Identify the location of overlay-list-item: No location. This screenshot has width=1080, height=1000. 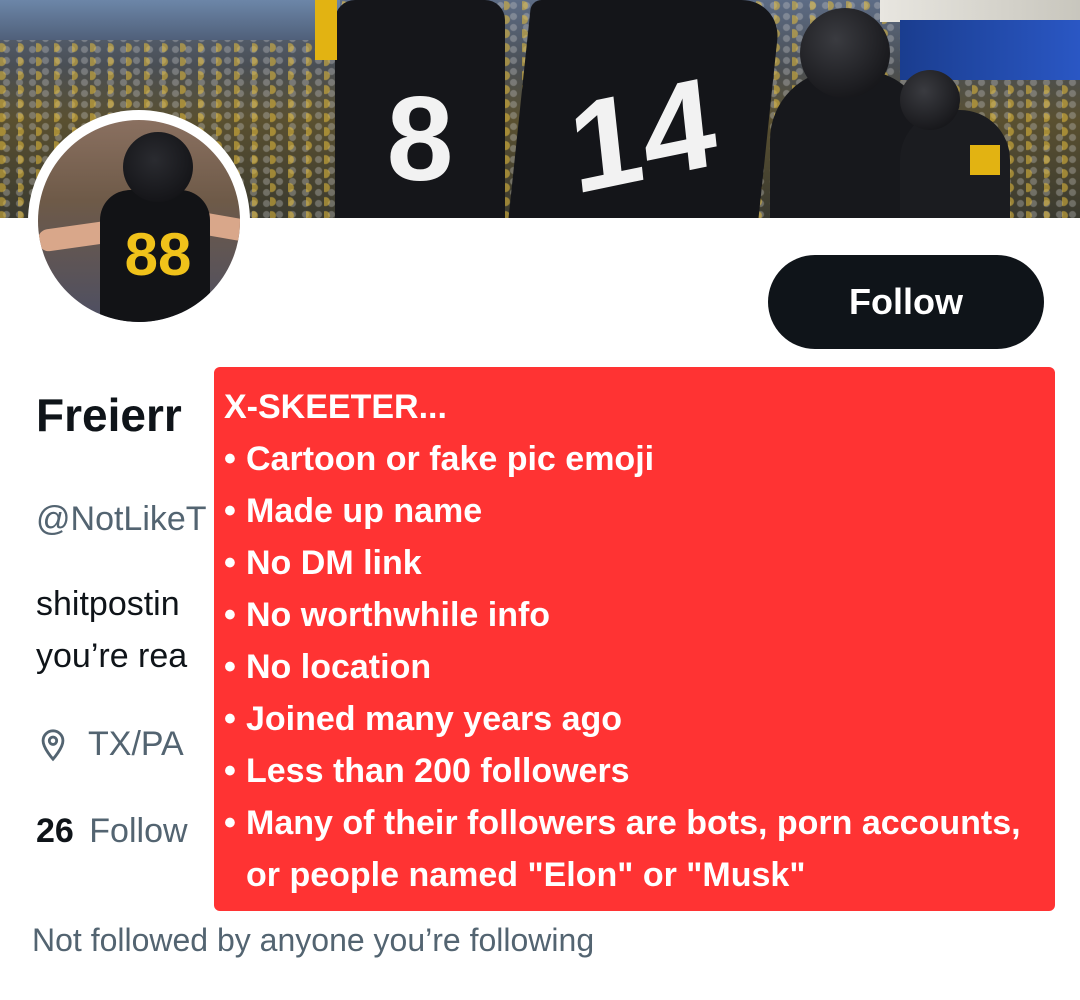
(633, 667).